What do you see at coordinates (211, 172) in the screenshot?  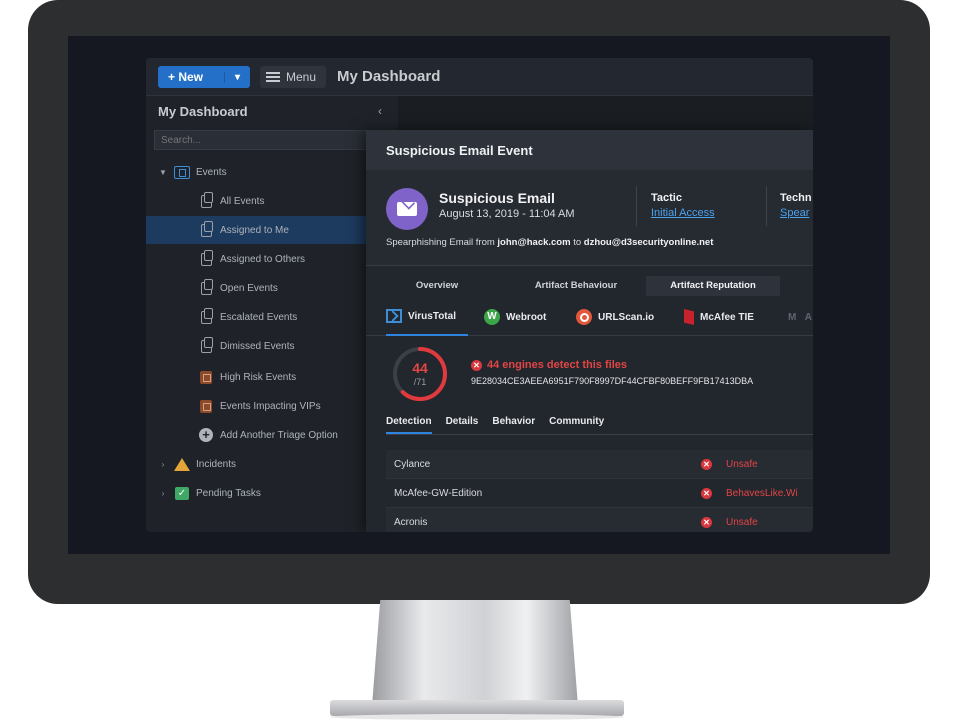 I see `sidebar-item-label: Events` at bounding box center [211, 172].